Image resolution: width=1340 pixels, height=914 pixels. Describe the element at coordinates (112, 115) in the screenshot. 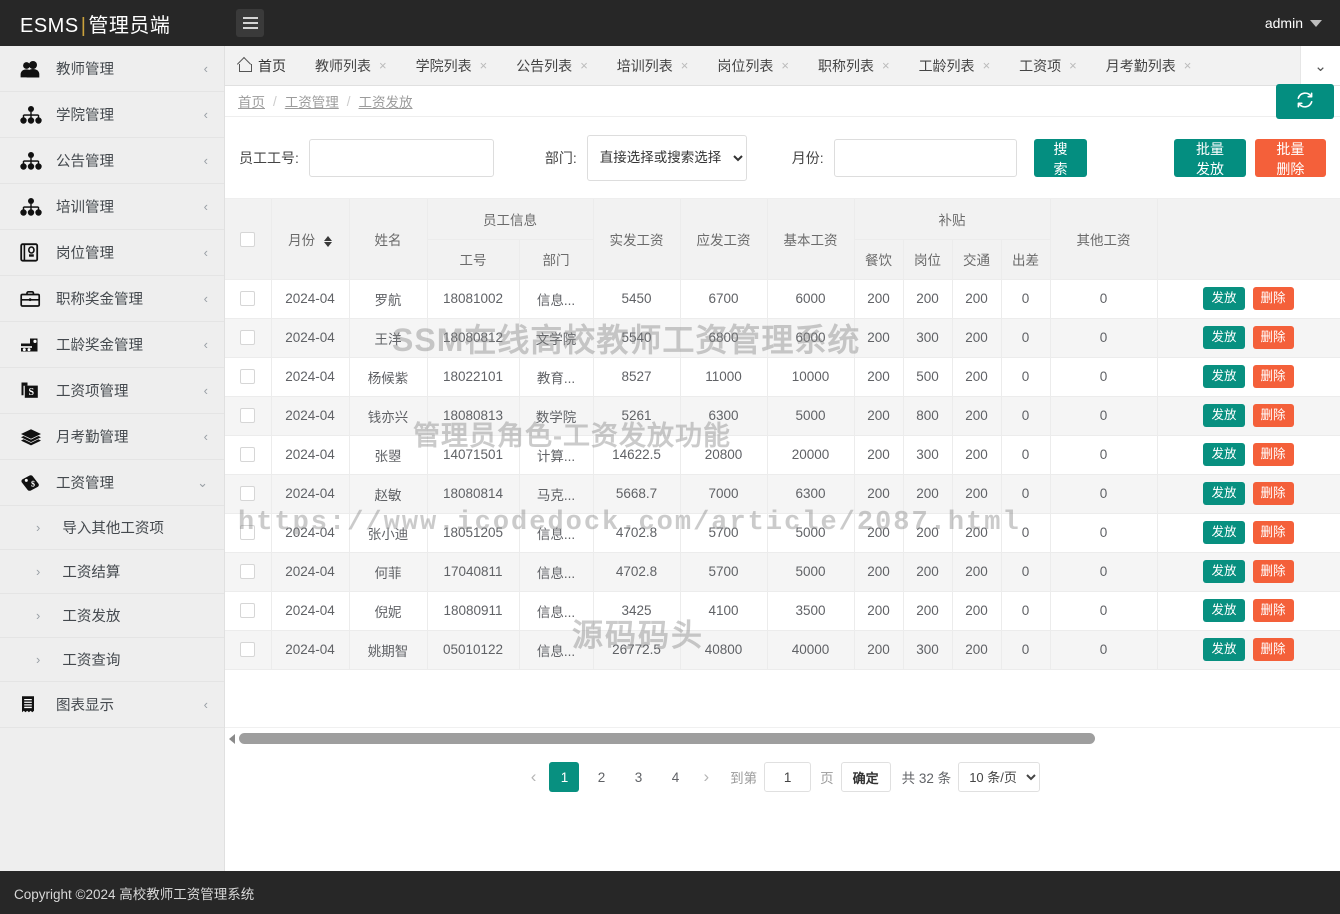

I see `sidebar-item-college: 学院管理 ‹` at that location.